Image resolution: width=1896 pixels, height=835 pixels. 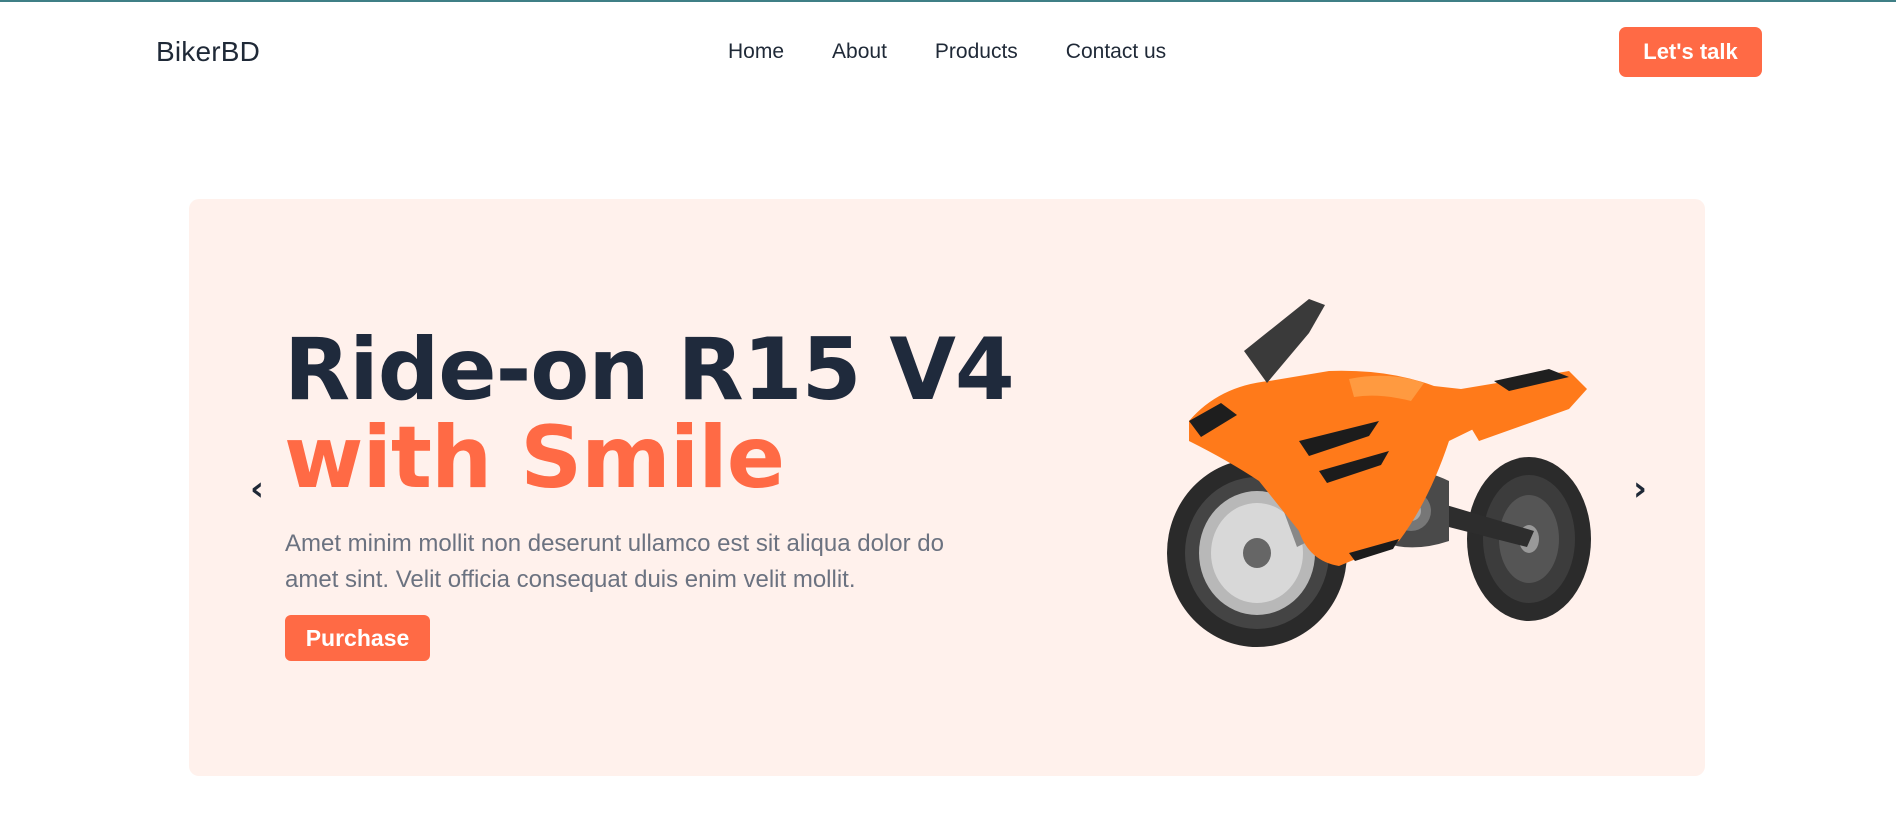 What do you see at coordinates (859, 52) in the screenshot?
I see `nav-about: About` at bounding box center [859, 52].